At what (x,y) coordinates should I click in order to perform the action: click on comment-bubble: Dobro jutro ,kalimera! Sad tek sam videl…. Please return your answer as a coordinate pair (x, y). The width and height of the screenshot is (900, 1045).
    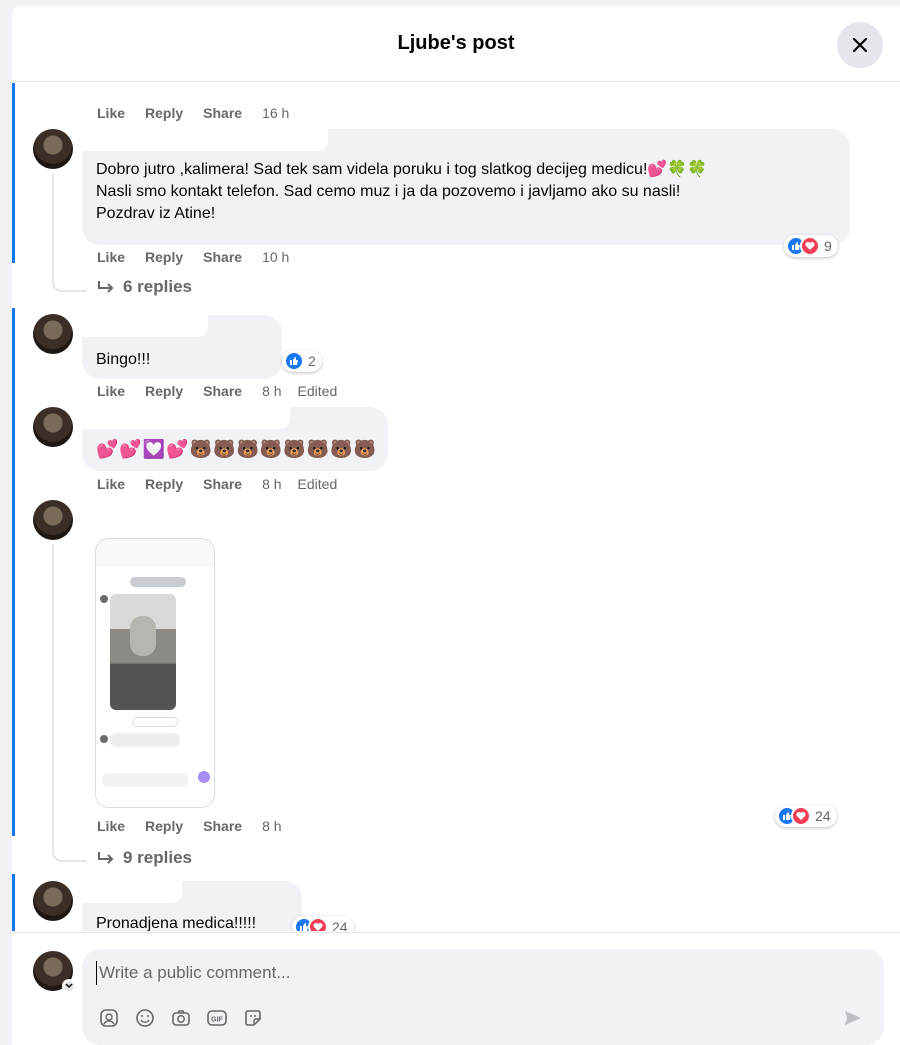
    Looking at the image, I should click on (466, 187).